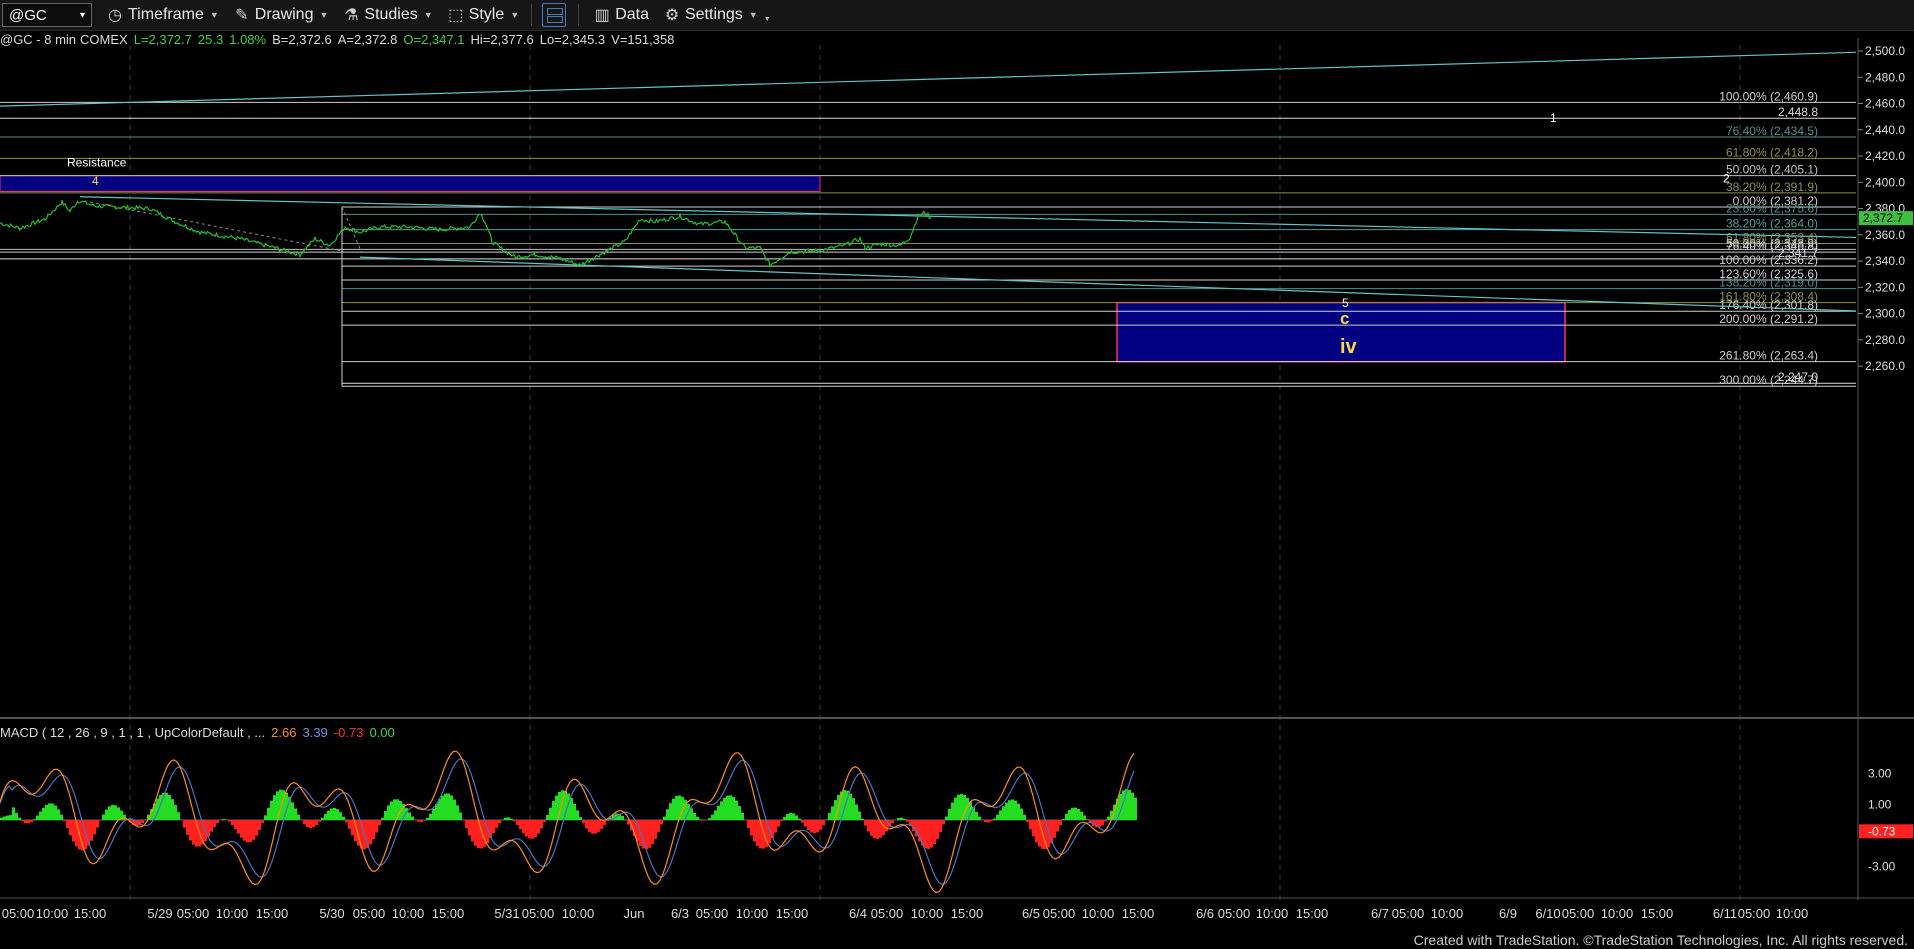 This screenshot has height=949, width=1914. Describe the element at coordinates (554, 15) in the screenshot. I see `layout-icon` at that location.